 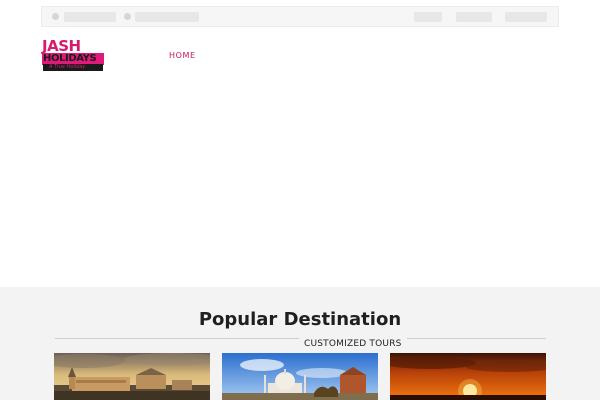 I want to click on brand-logo: JASH HOLIDAYS A True Holiday, so click(x=73, y=54).